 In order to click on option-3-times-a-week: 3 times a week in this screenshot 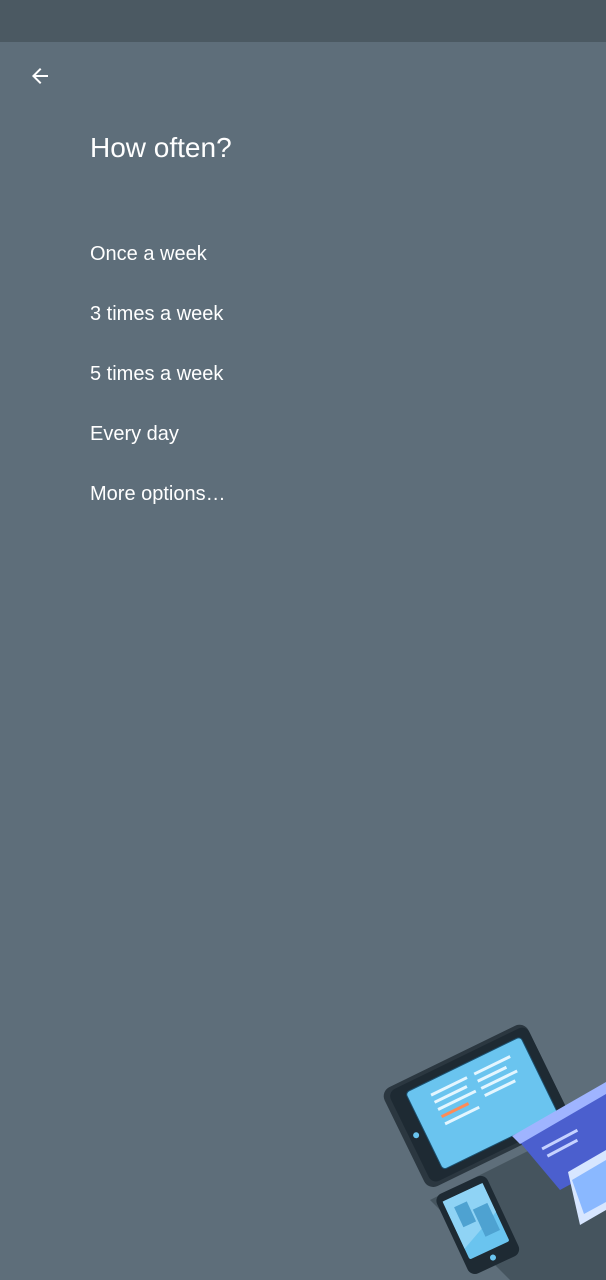, I will do `click(158, 324)`.